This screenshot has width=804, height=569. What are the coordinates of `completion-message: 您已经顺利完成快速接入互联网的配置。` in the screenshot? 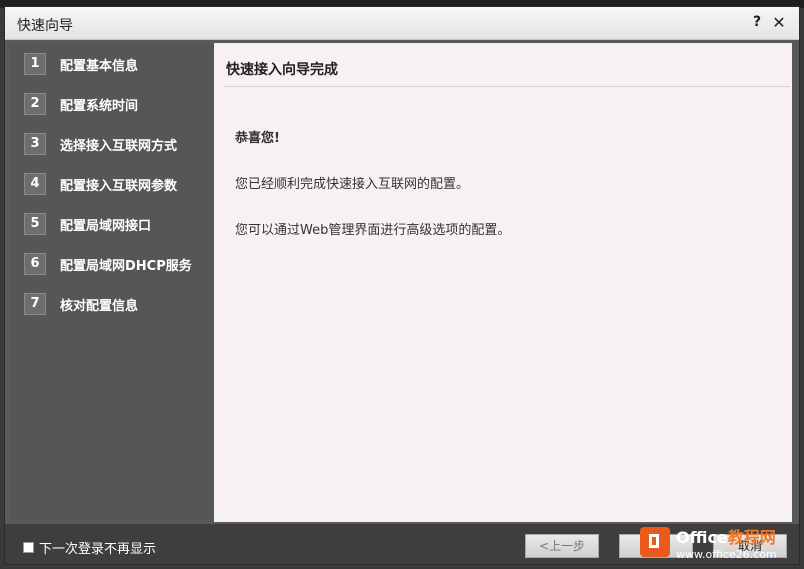 It's located at (352, 184).